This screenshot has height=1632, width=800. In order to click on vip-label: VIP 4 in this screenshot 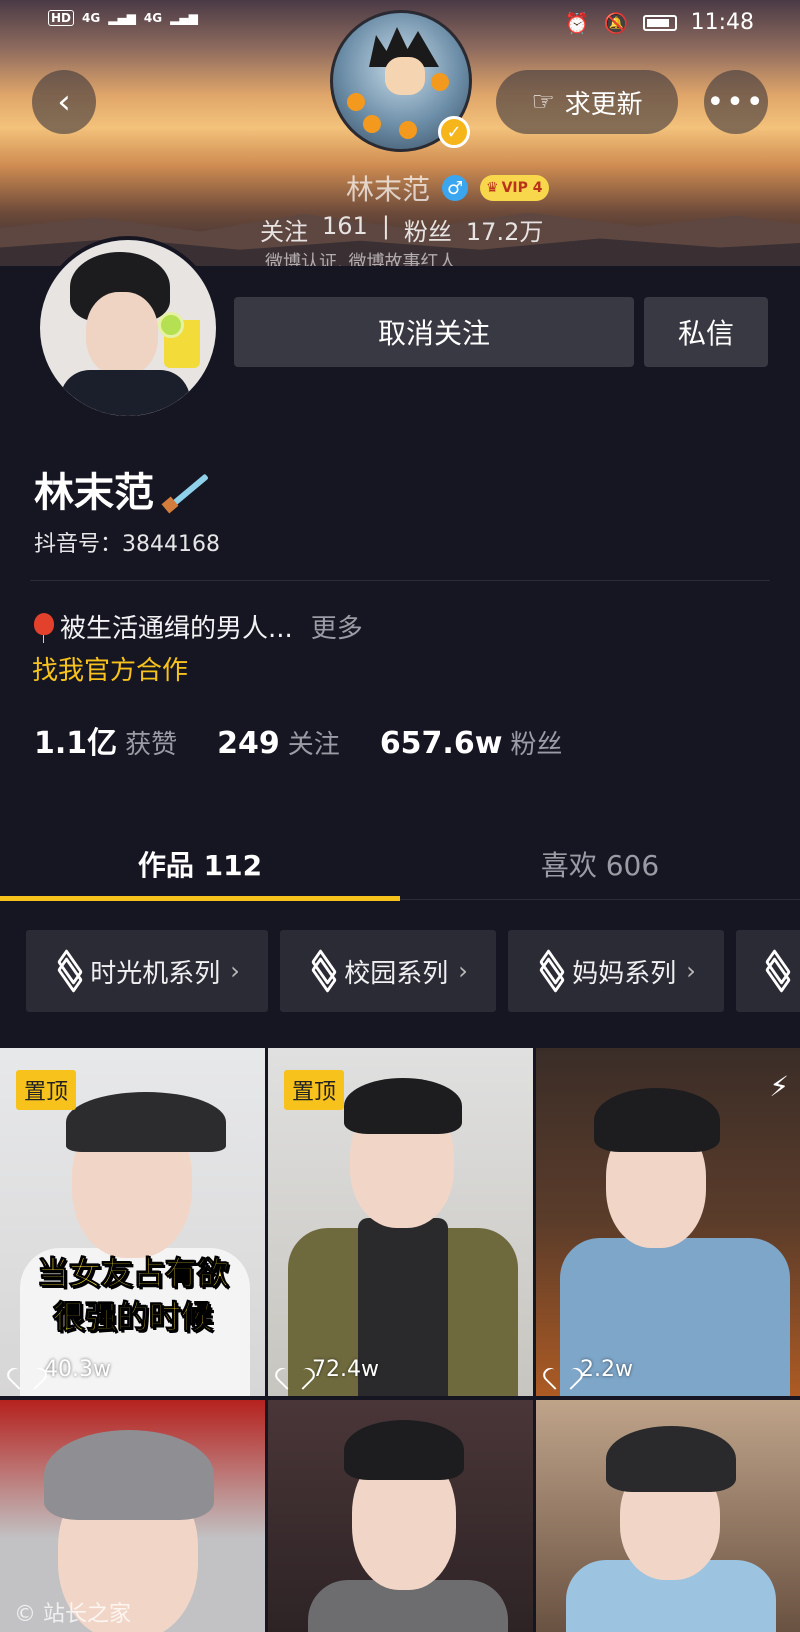, I will do `click(522, 188)`.